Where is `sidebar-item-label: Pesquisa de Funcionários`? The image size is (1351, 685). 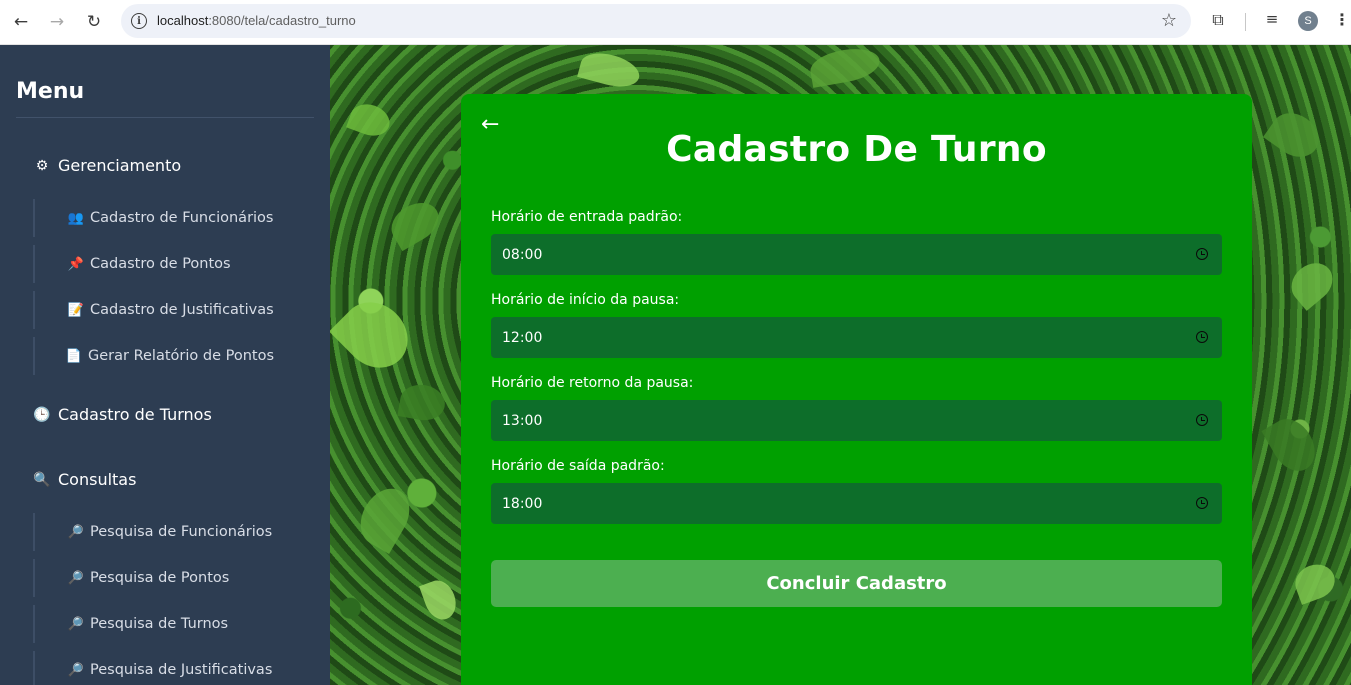
sidebar-item-label: Pesquisa de Funcionários is located at coordinates (181, 532).